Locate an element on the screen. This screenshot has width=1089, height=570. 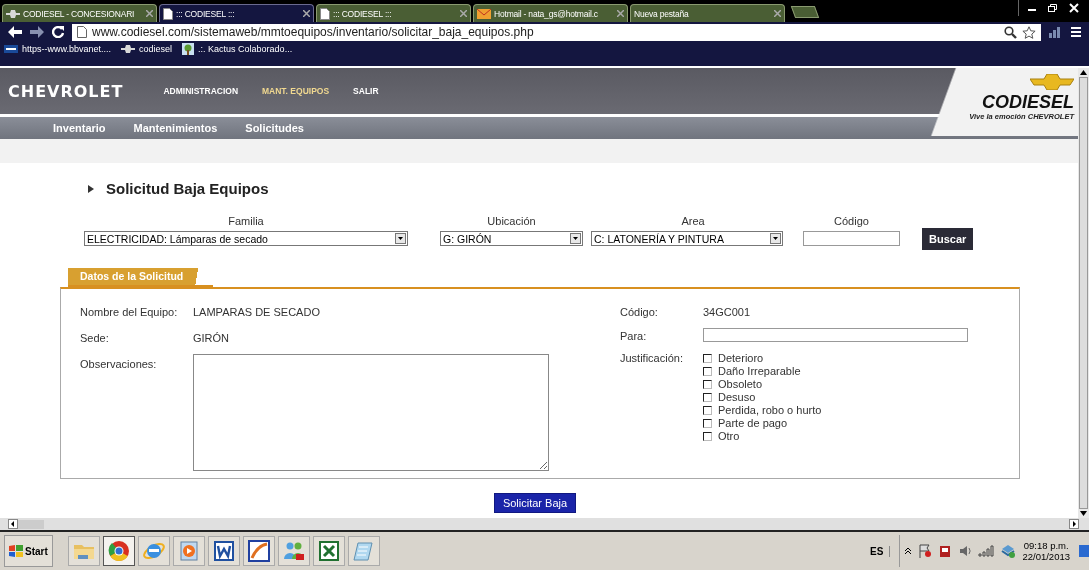
field-label: Nombre del Equipo: is located at coordinates (129, 312).